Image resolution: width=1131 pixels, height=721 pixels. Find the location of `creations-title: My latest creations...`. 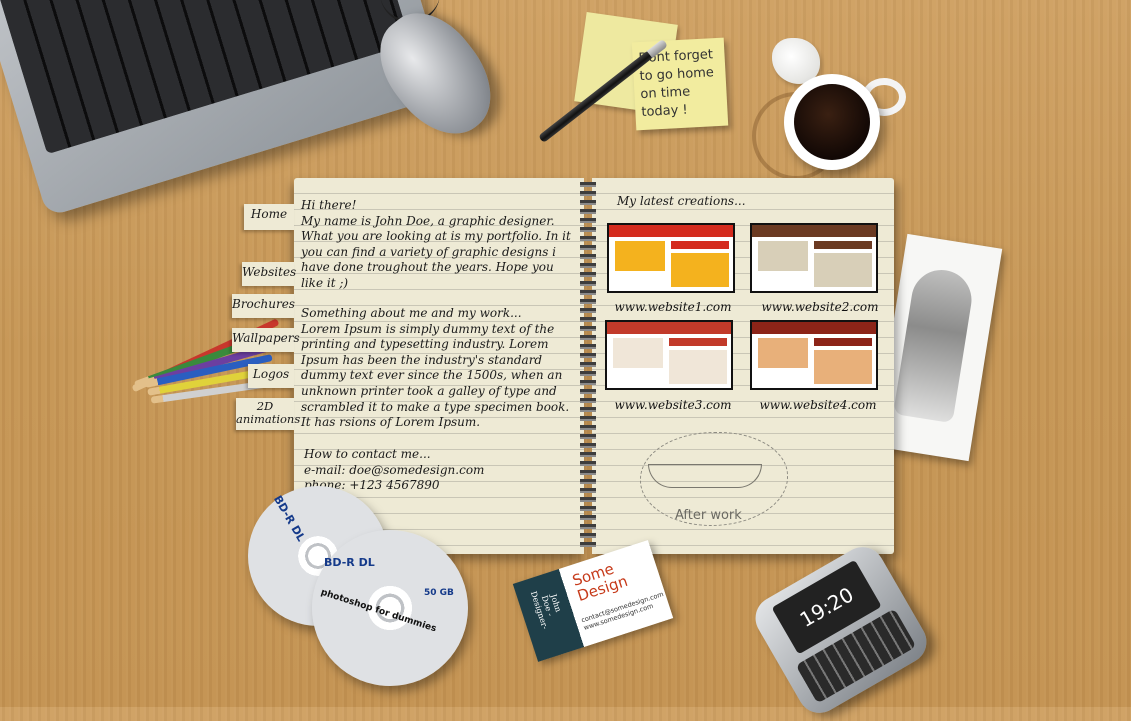

creations-title: My latest creations... is located at coordinates (681, 201).